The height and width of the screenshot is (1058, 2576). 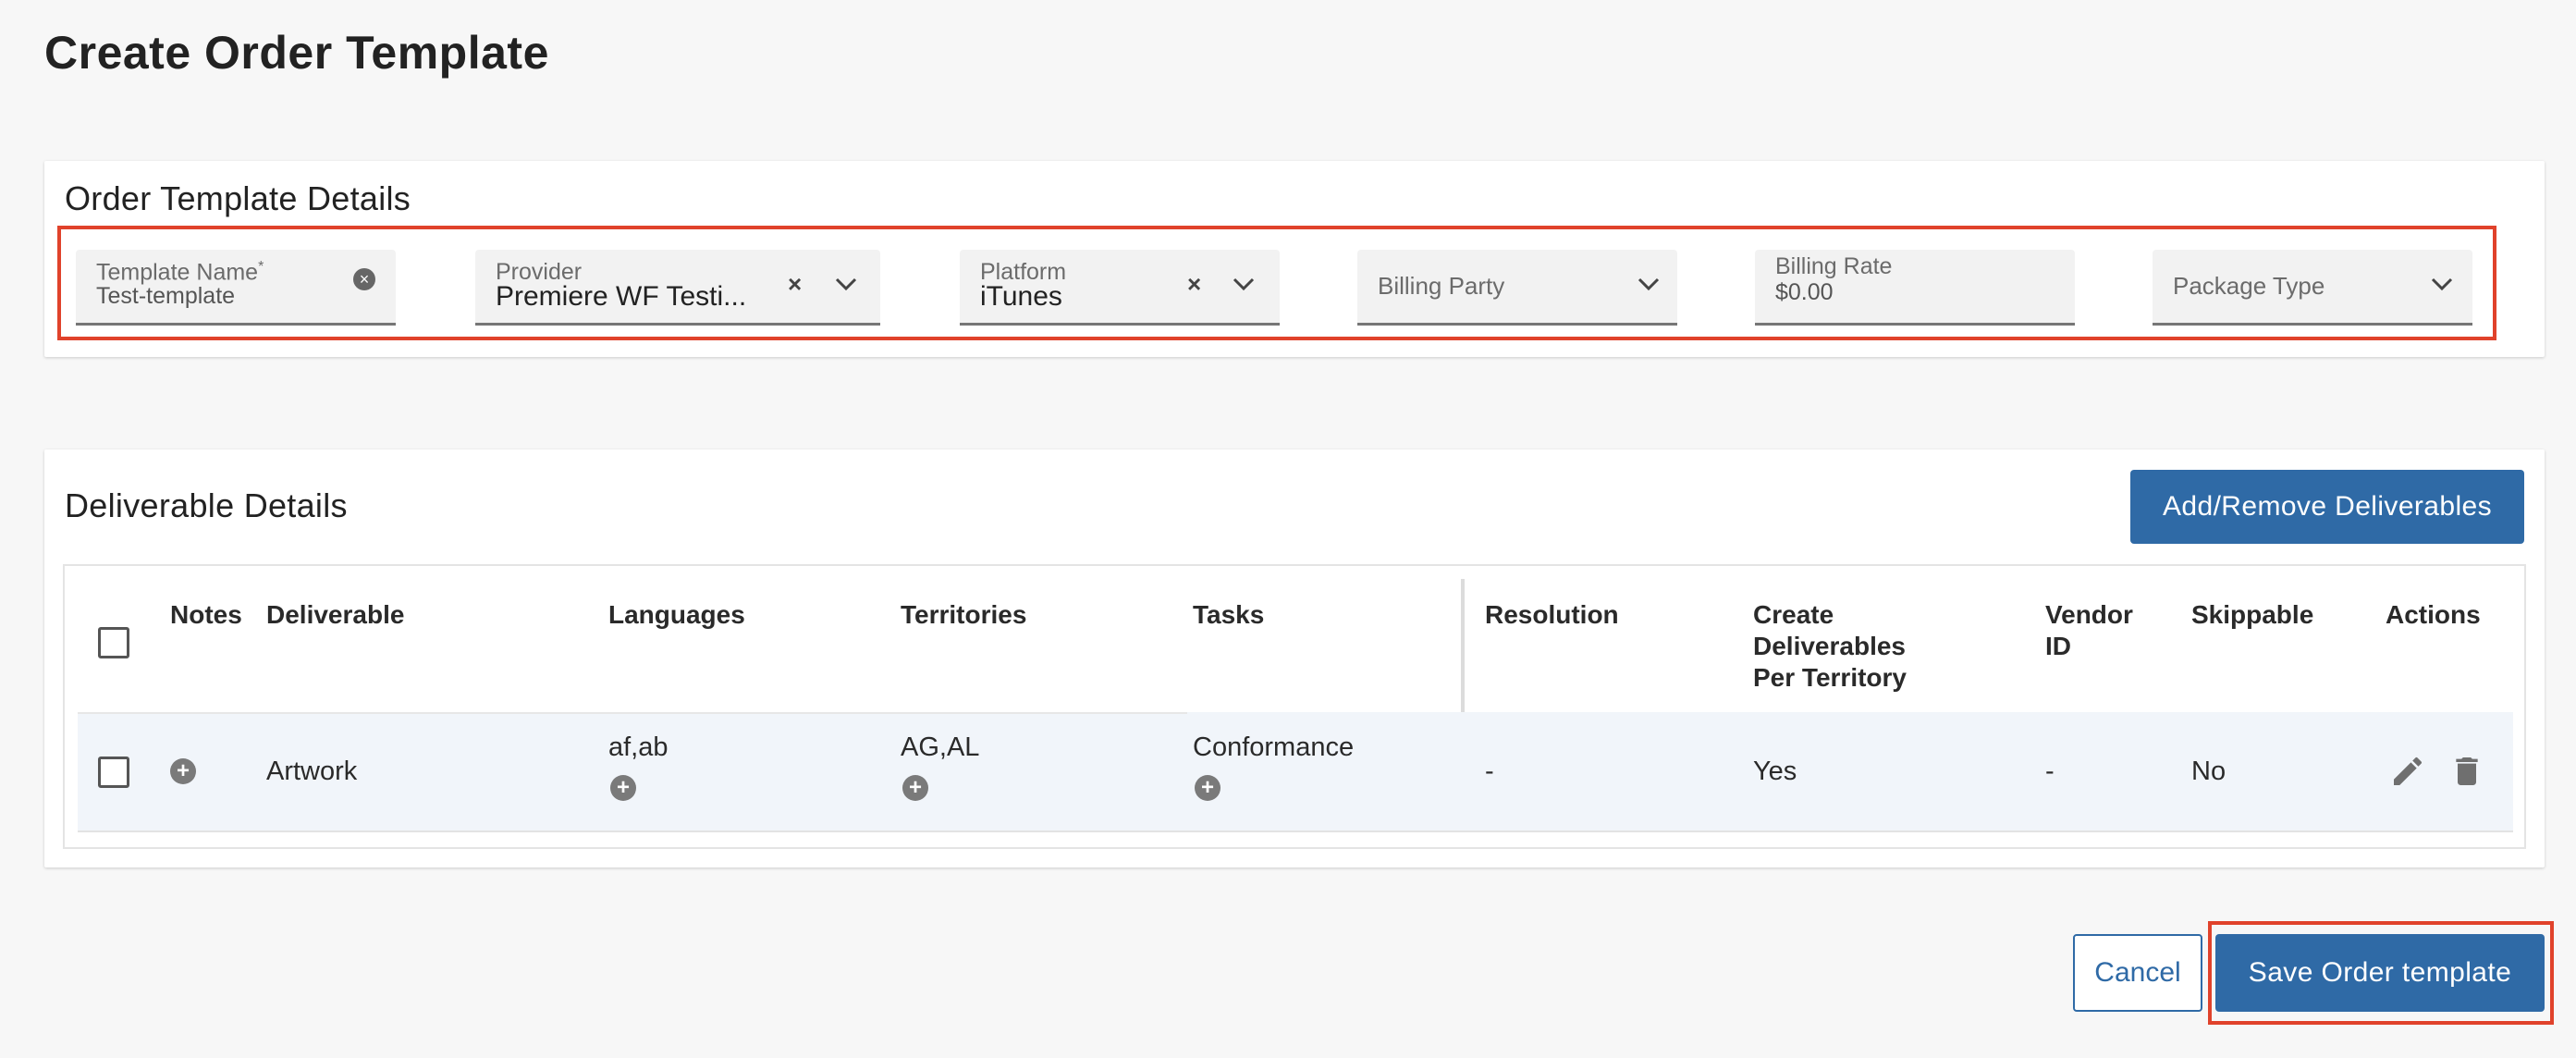 What do you see at coordinates (113, 643) in the screenshot?
I see `select-all-checkbox` at bounding box center [113, 643].